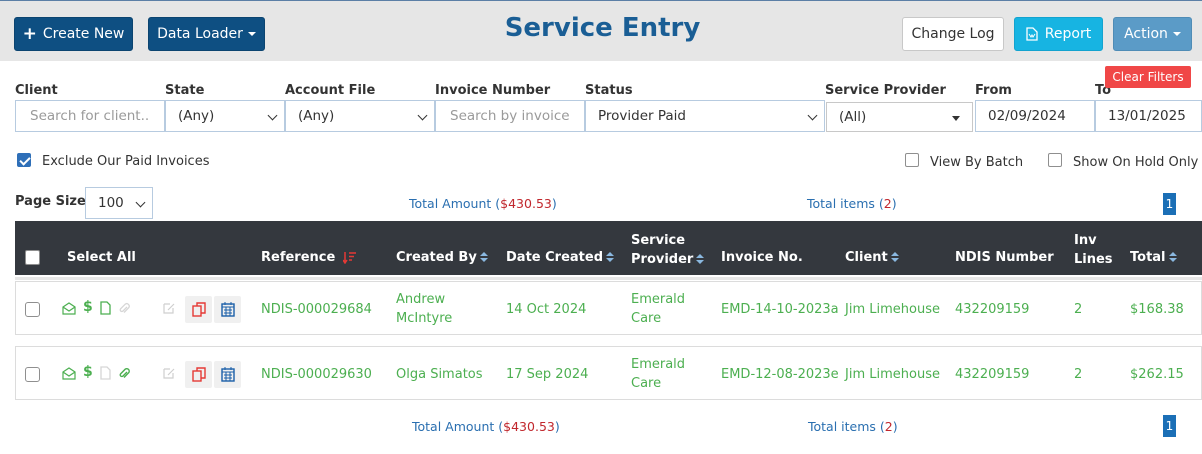  What do you see at coordinates (486, 426) in the screenshot?
I see `total-amount-summary-bottom: Total Amount ($430.53)` at bounding box center [486, 426].